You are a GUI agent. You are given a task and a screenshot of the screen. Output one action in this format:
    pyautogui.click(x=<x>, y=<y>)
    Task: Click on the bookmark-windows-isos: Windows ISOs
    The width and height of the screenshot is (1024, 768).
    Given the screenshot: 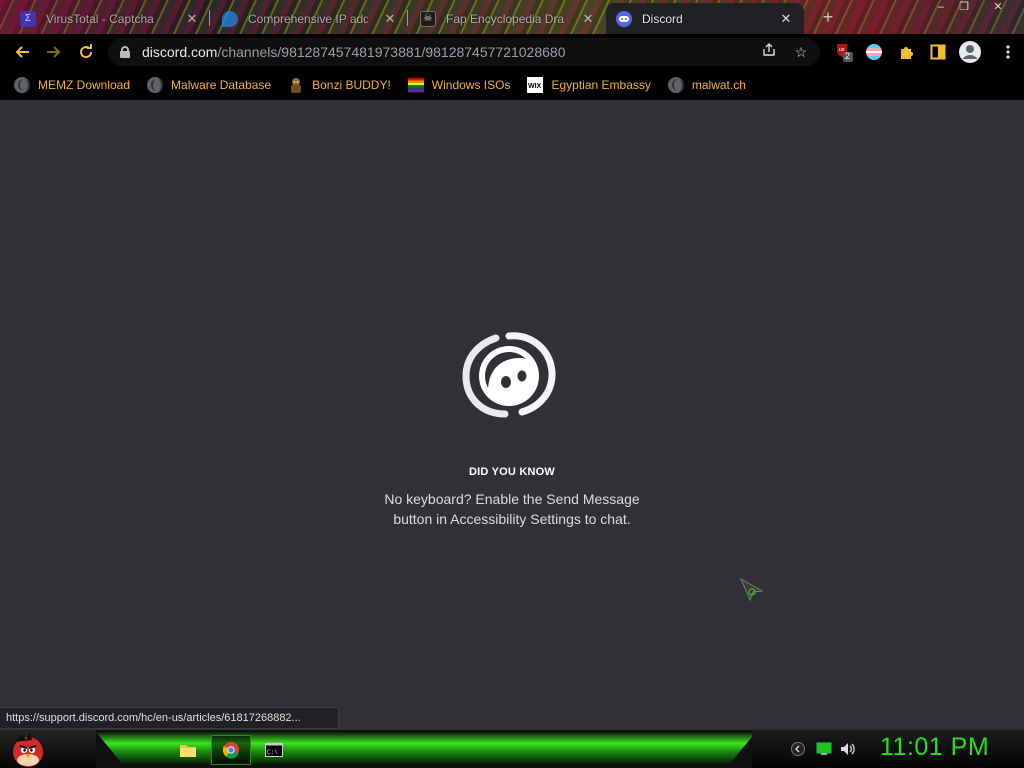 What is the action you would take?
    pyautogui.click(x=459, y=85)
    